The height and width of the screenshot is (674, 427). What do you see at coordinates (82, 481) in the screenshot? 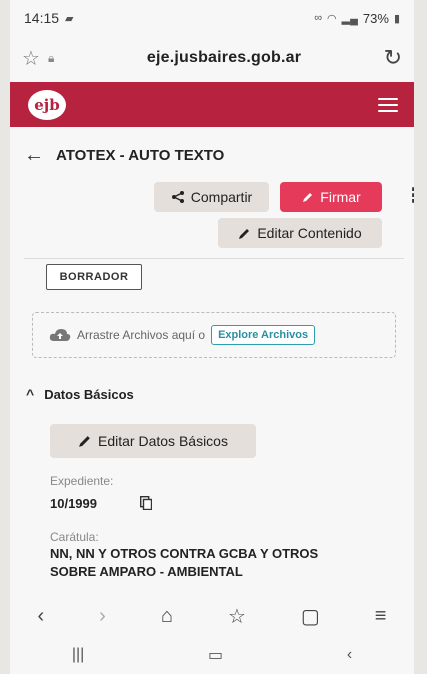
I see `expediente-label: Expediente:` at bounding box center [82, 481].